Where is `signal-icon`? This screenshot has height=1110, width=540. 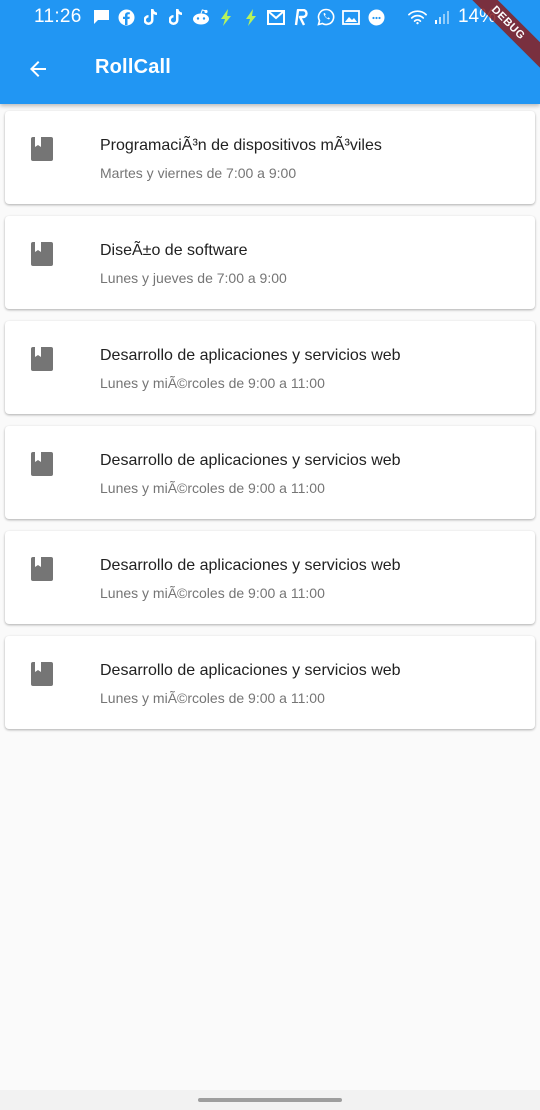
signal-icon is located at coordinates (442, 17).